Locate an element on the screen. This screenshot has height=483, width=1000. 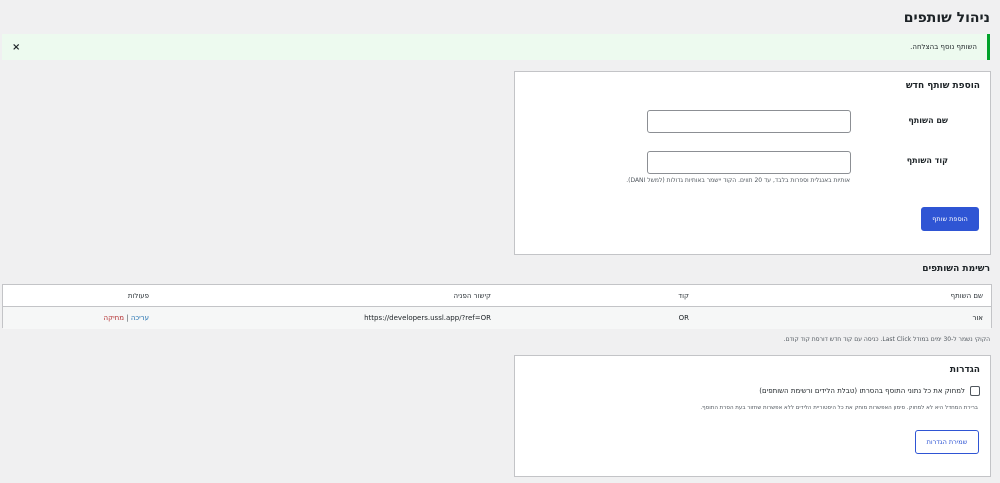
delete-link: מחיקה is located at coordinates (114, 318).